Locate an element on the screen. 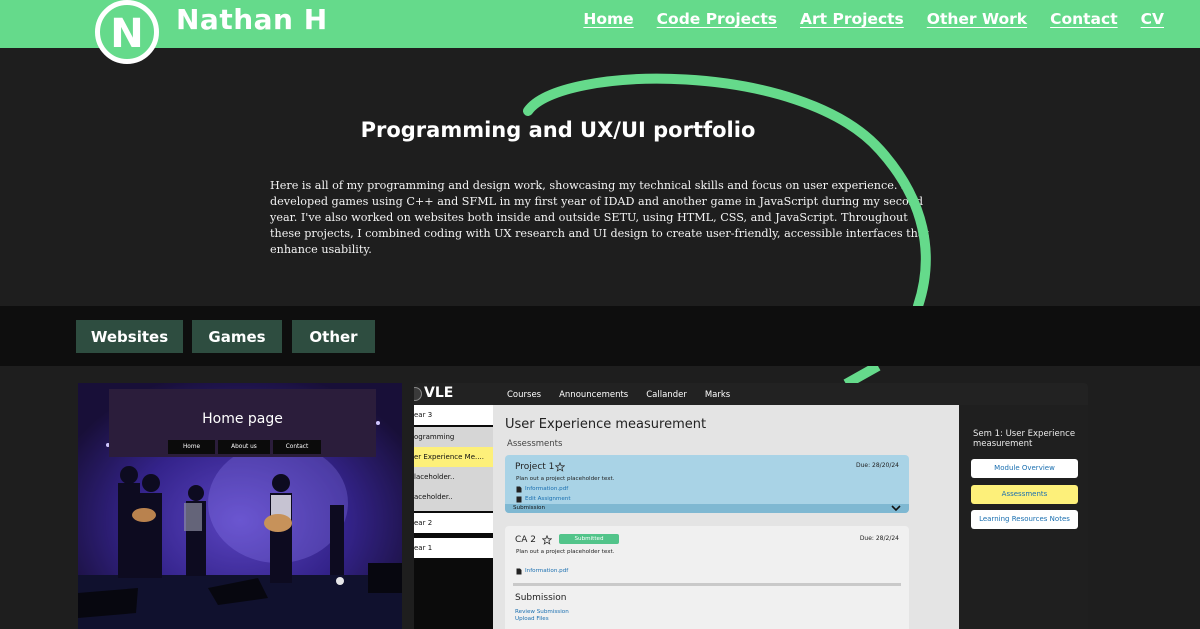 This screenshot has width=1200, height=629. filter-other-button: Other is located at coordinates (333, 336).